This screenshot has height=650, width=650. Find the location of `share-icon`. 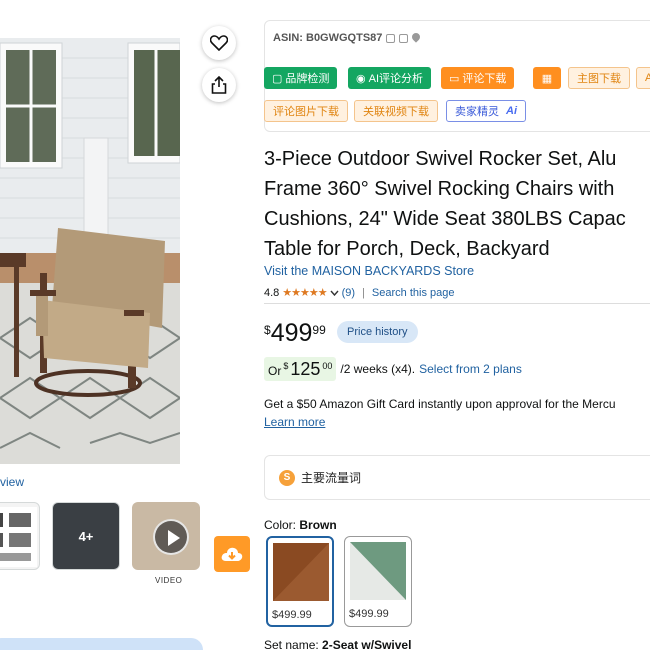

share-icon is located at coordinates (219, 85).